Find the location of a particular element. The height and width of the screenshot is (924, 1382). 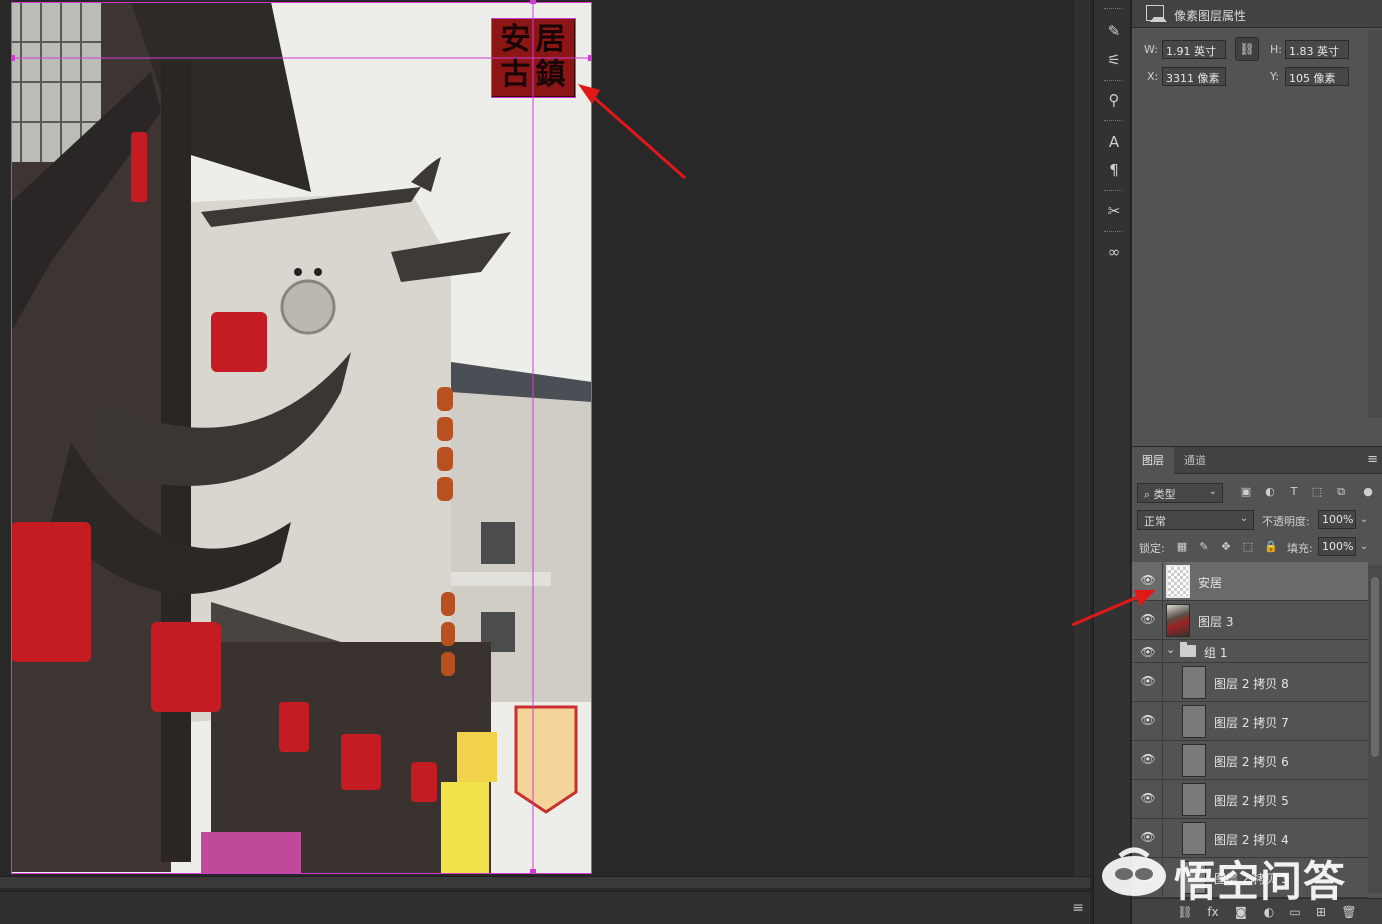

tab-channels: 通道 is located at coordinates (1195, 460).